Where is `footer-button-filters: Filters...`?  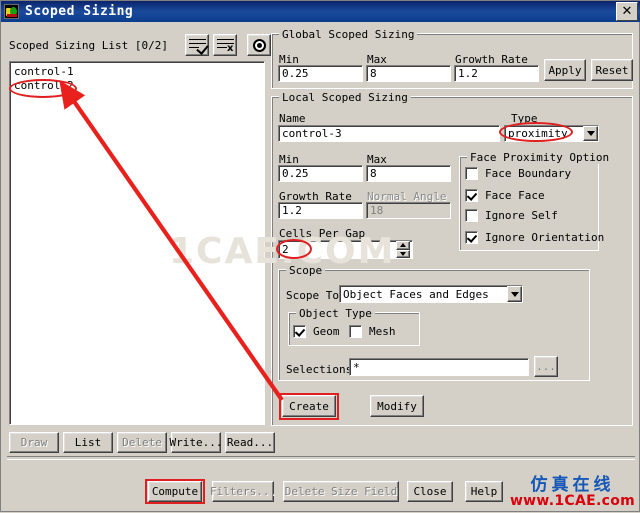 footer-button-filters: Filters... is located at coordinates (243, 491).